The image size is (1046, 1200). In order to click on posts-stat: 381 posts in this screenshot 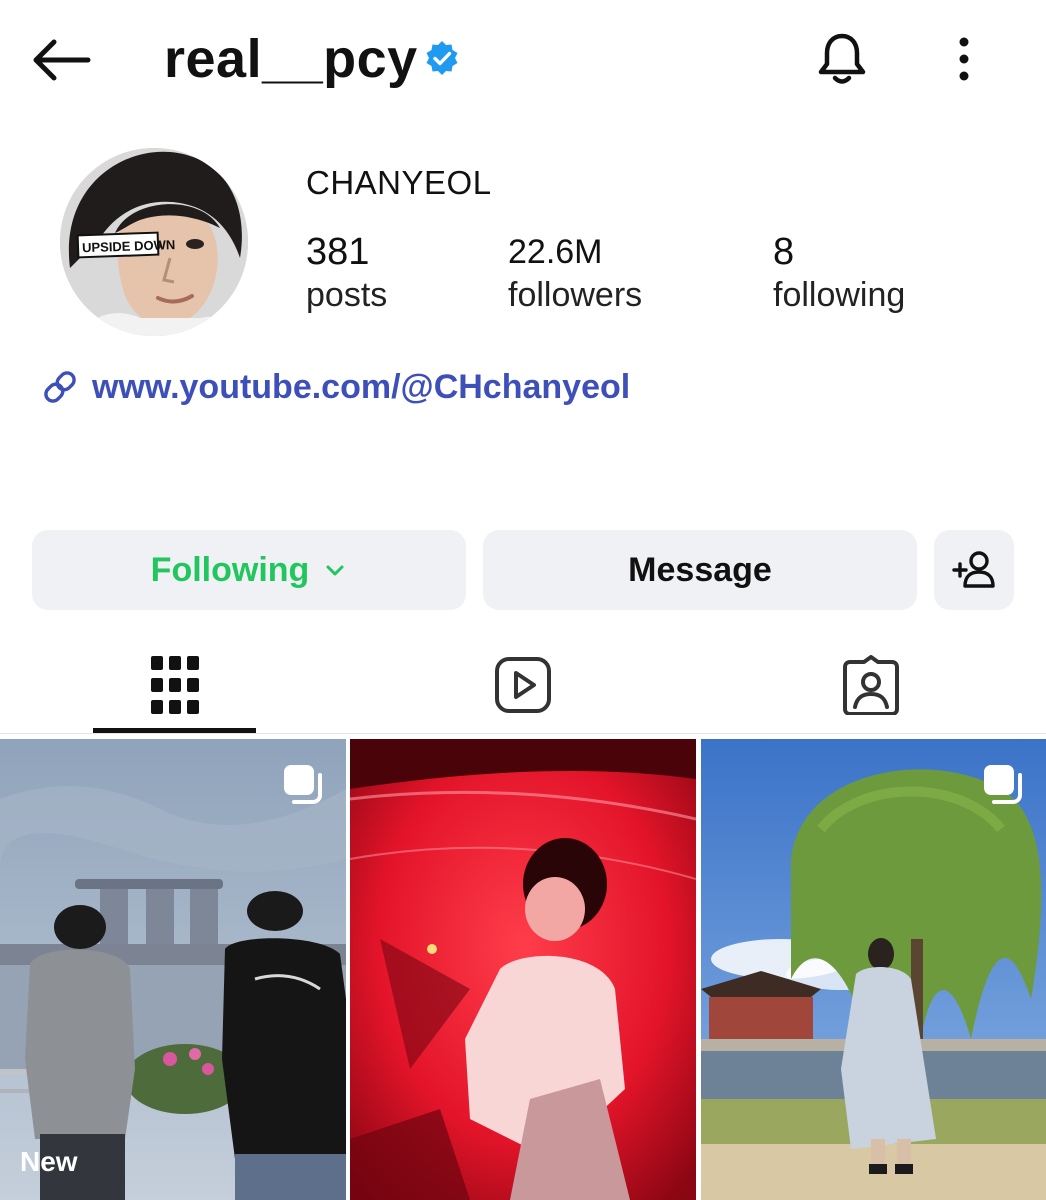, I will do `click(346, 273)`.